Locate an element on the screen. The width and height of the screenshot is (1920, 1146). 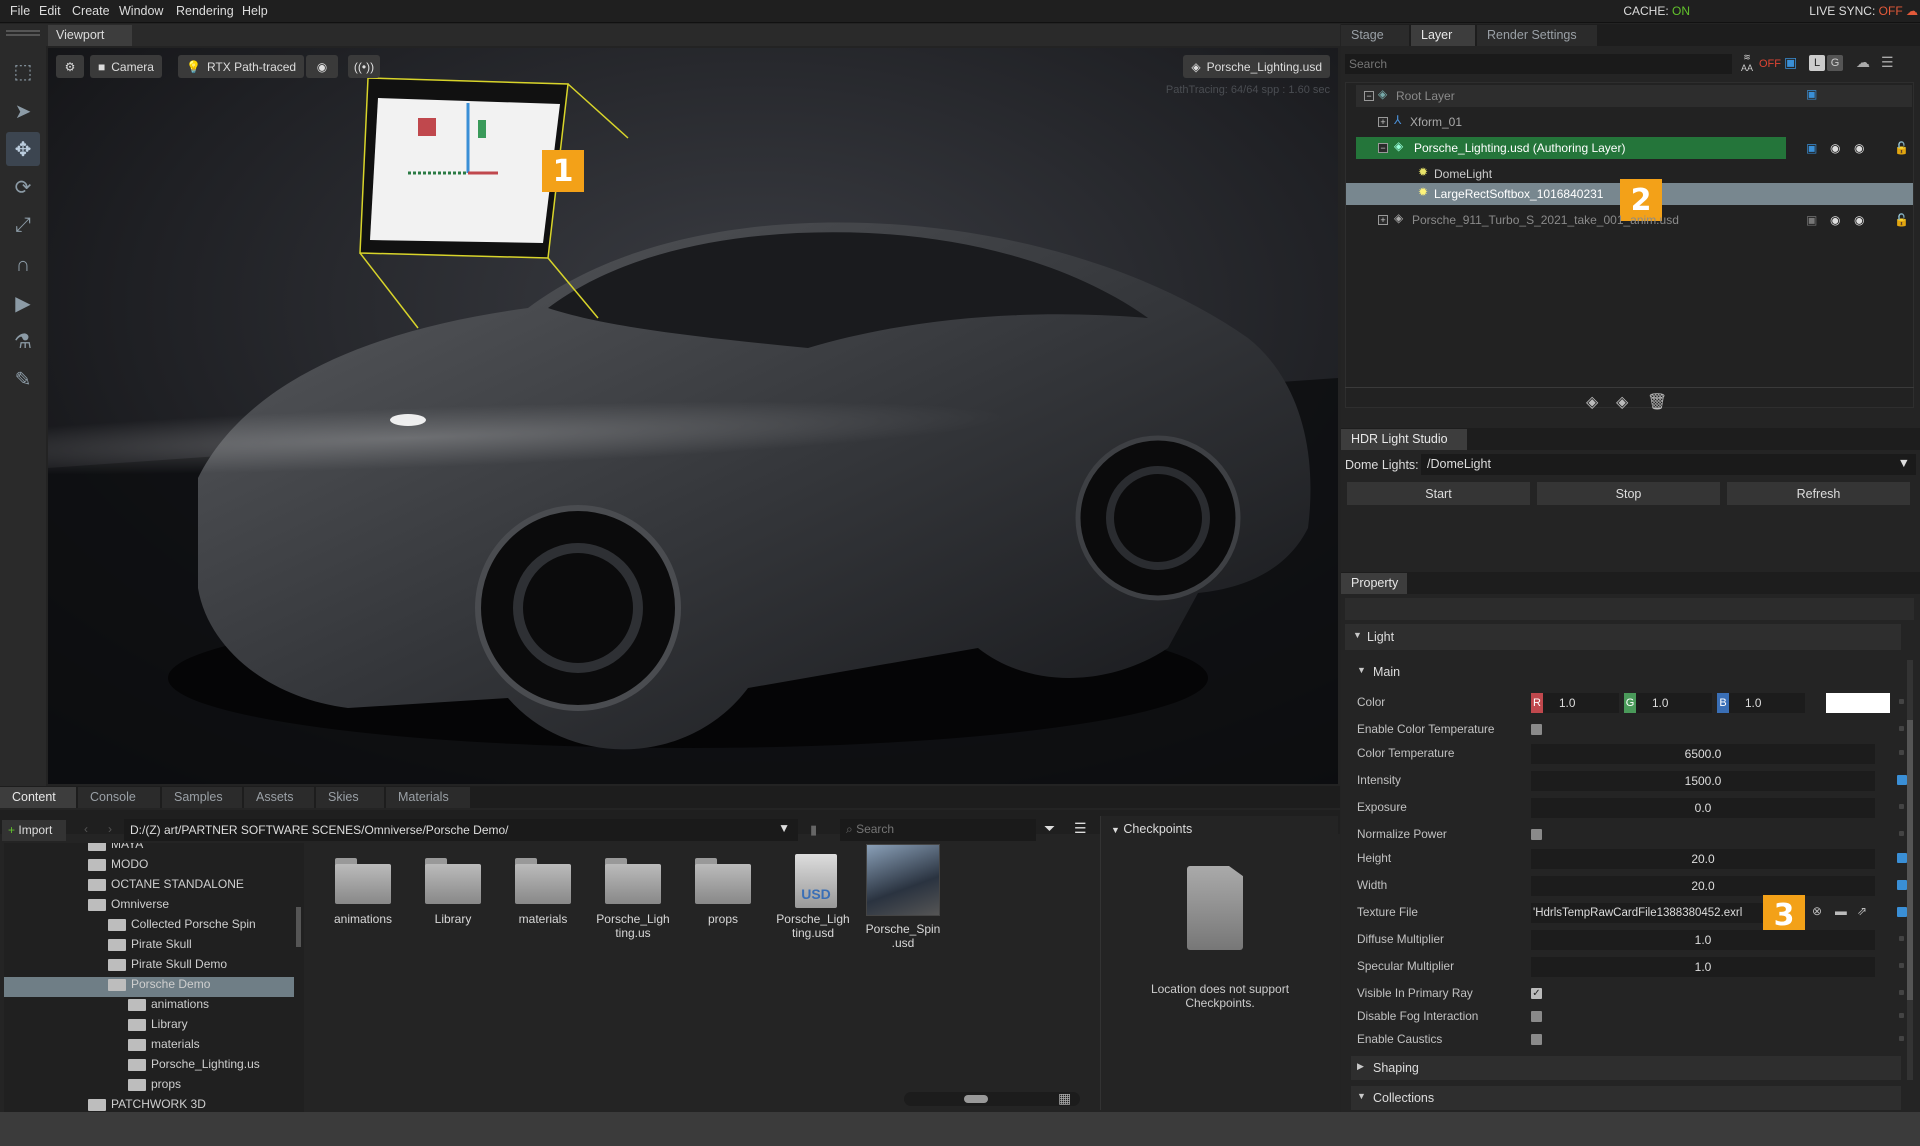
menu-file: File is located at coordinates (20, 11).